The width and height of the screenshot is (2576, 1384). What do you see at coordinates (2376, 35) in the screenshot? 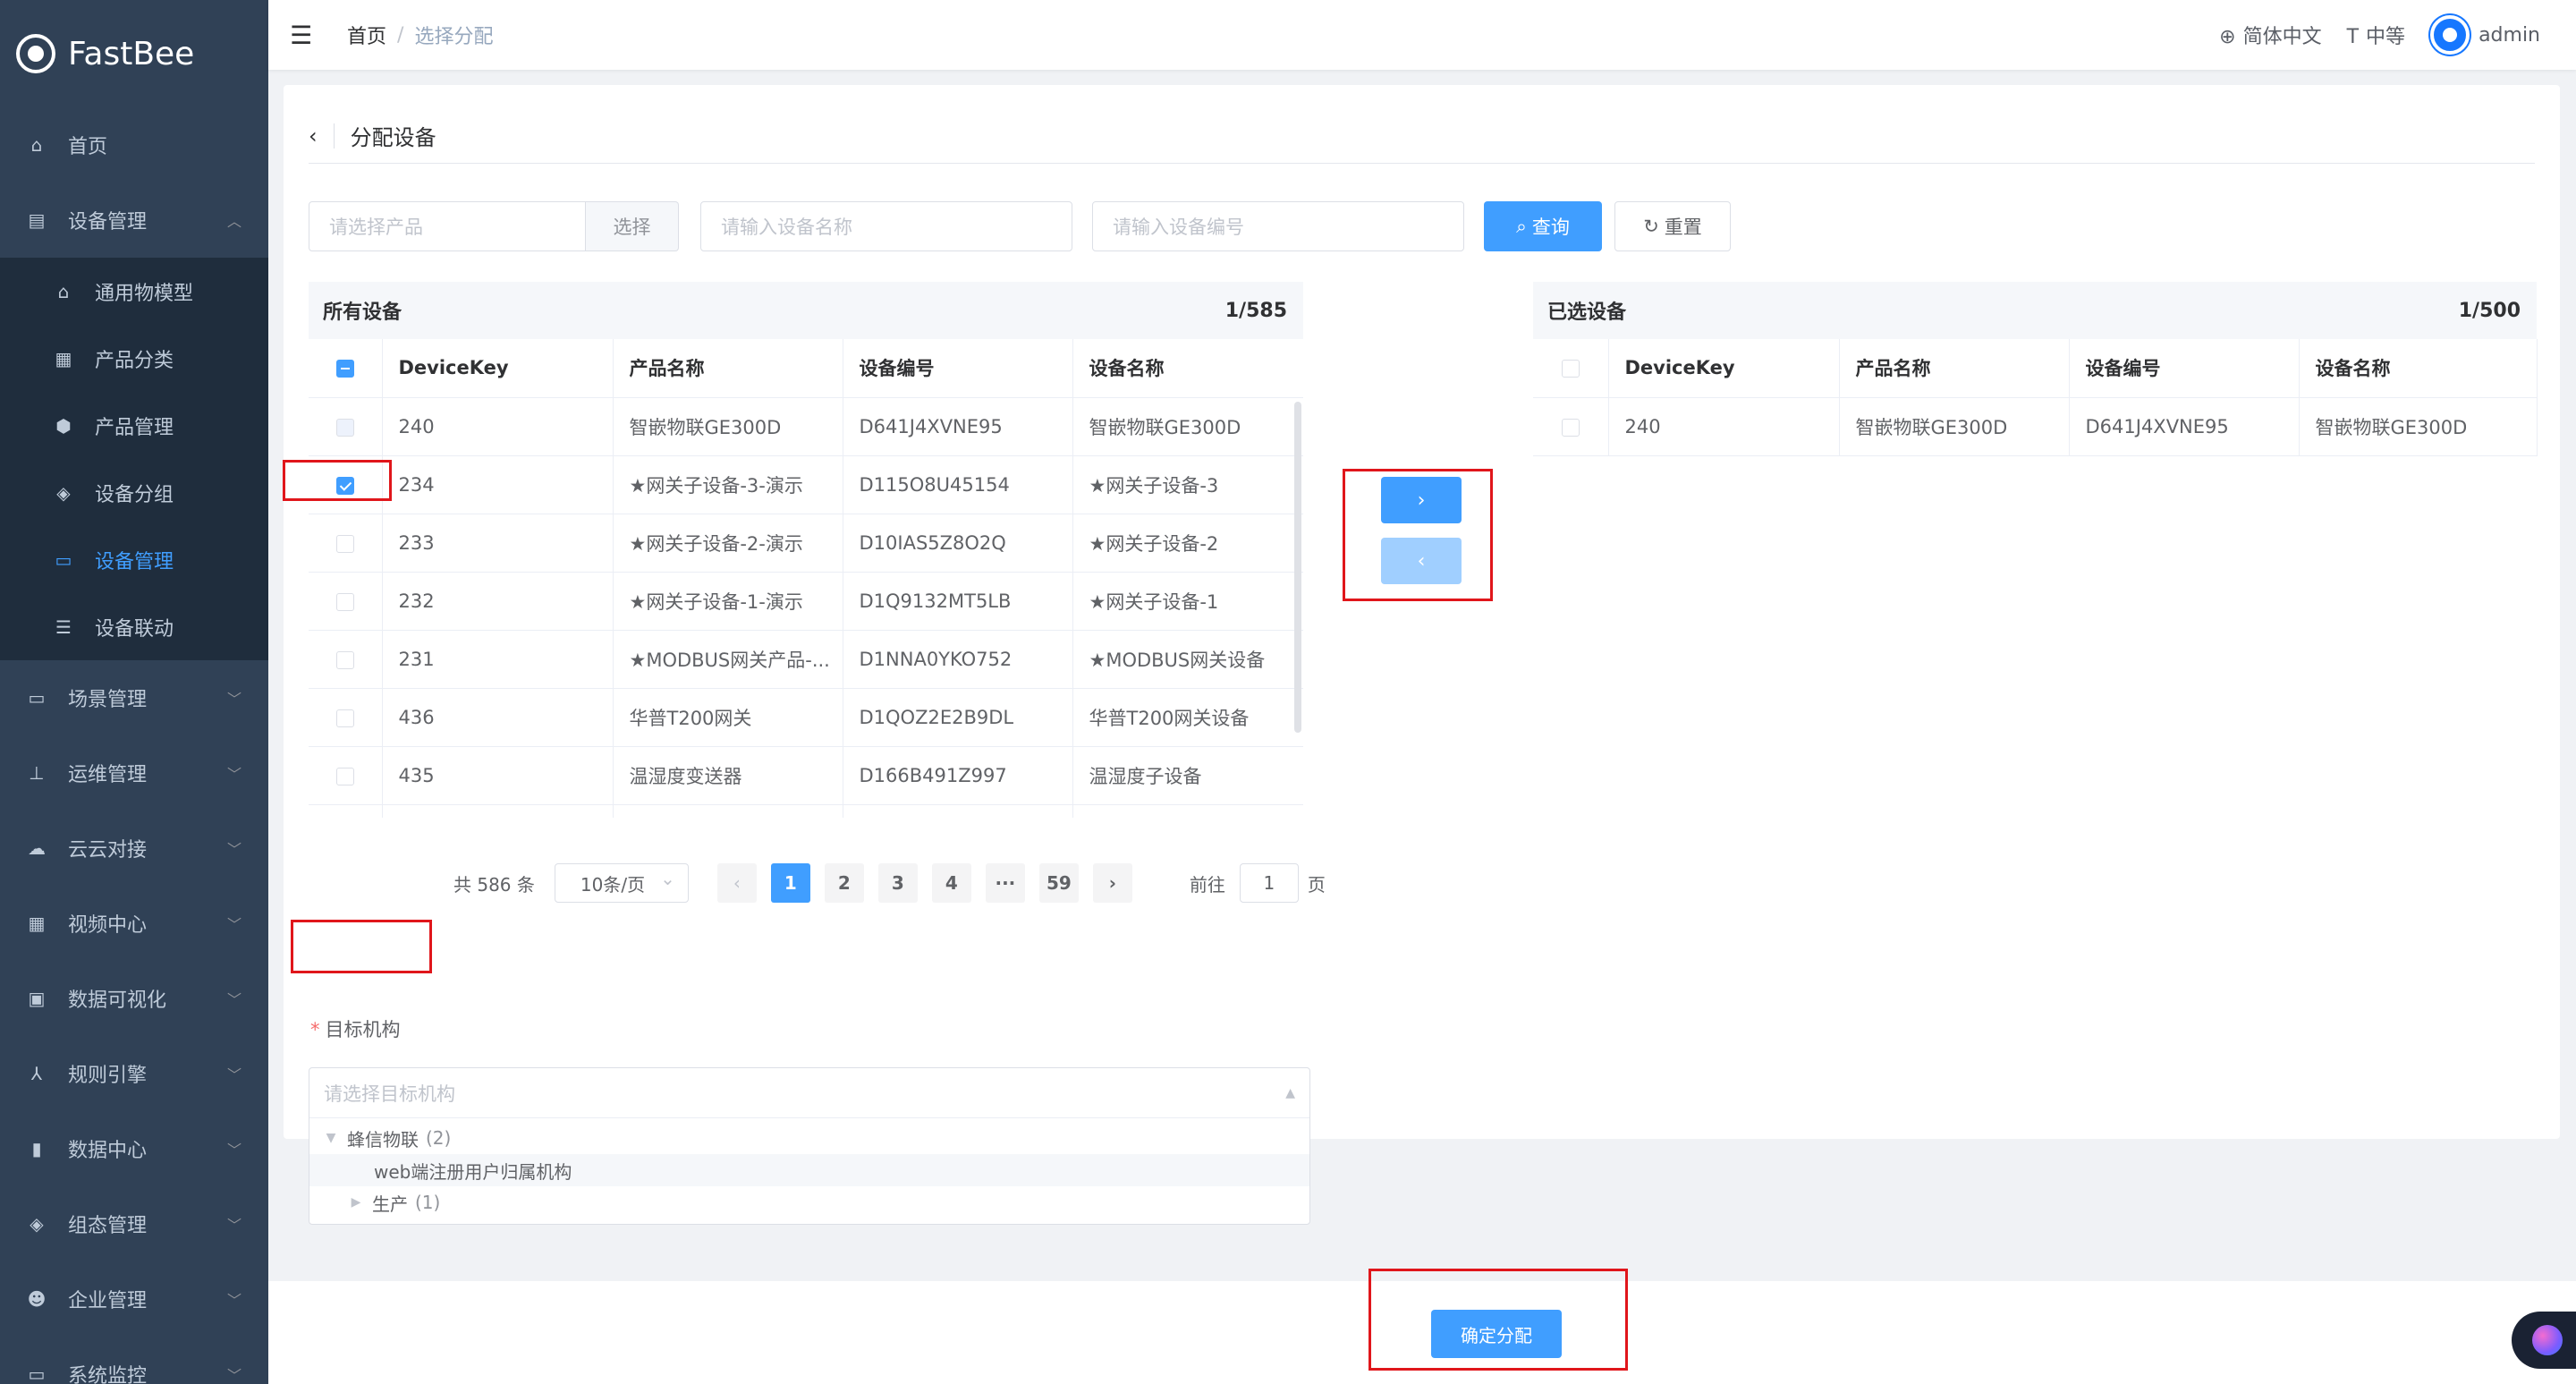
I see `font-size-switch: T 中等` at bounding box center [2376, 35].